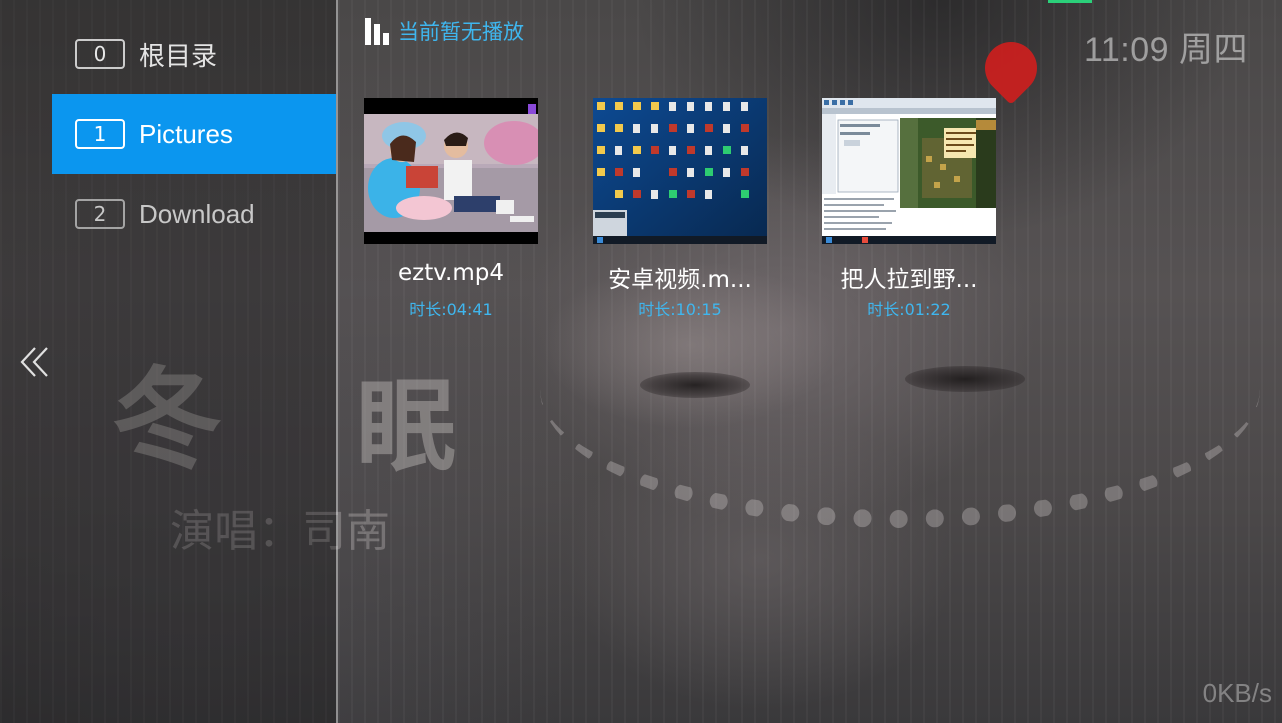  Describe the element at coordinates (406, 426) in the screenshot. I see `background-title-char: 眠` at that location.